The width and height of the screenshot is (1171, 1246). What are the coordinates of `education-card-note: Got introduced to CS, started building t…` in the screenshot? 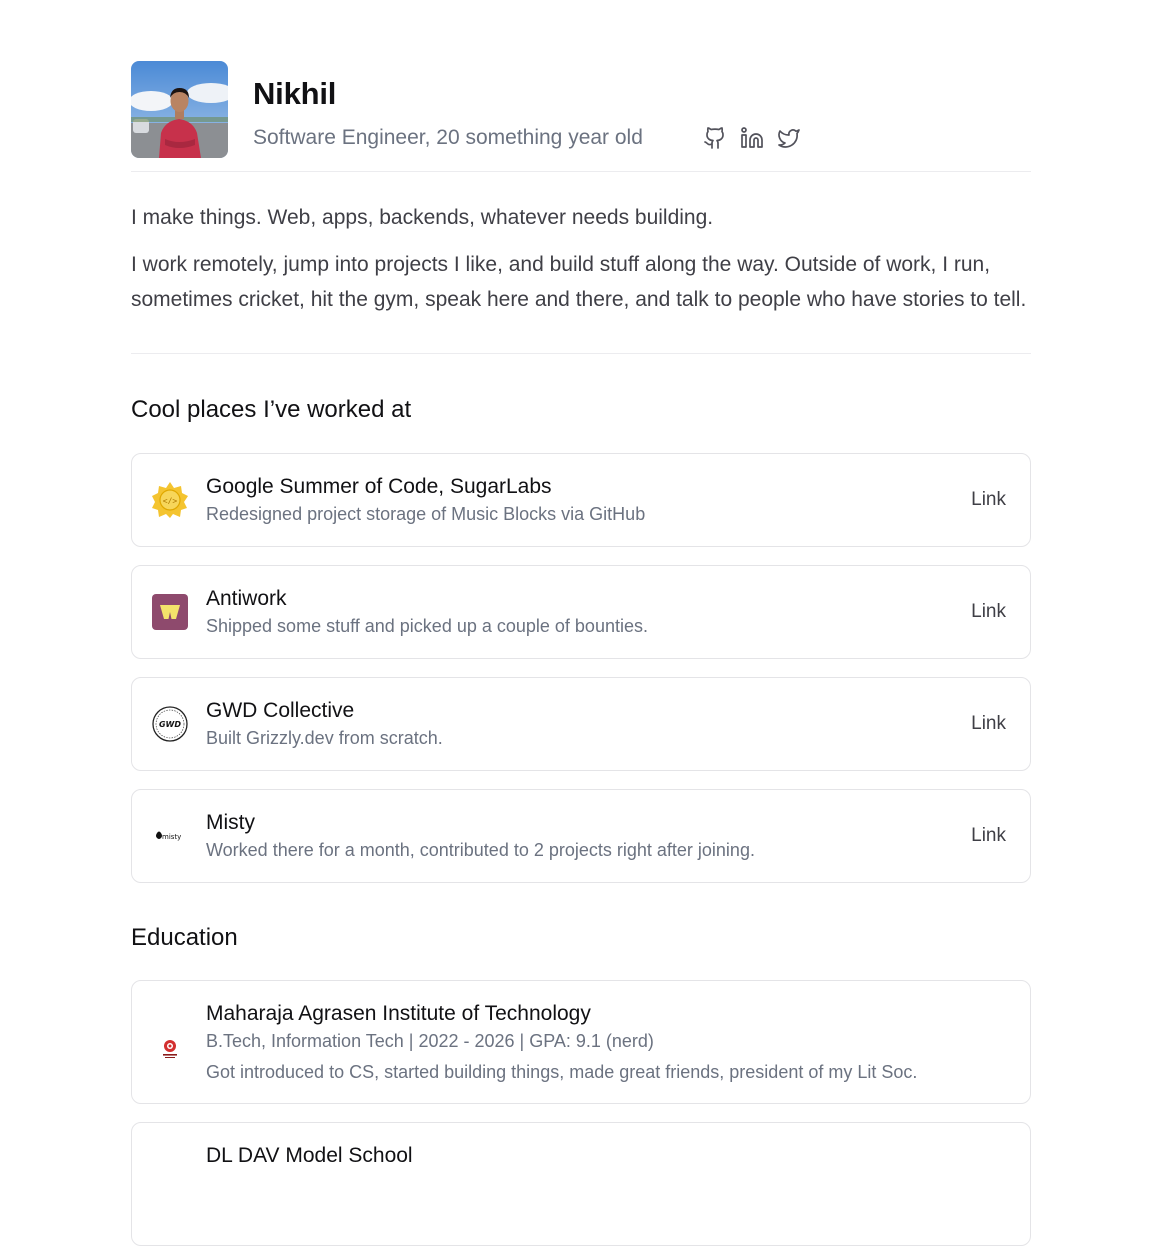 It's located at (562, 1072).